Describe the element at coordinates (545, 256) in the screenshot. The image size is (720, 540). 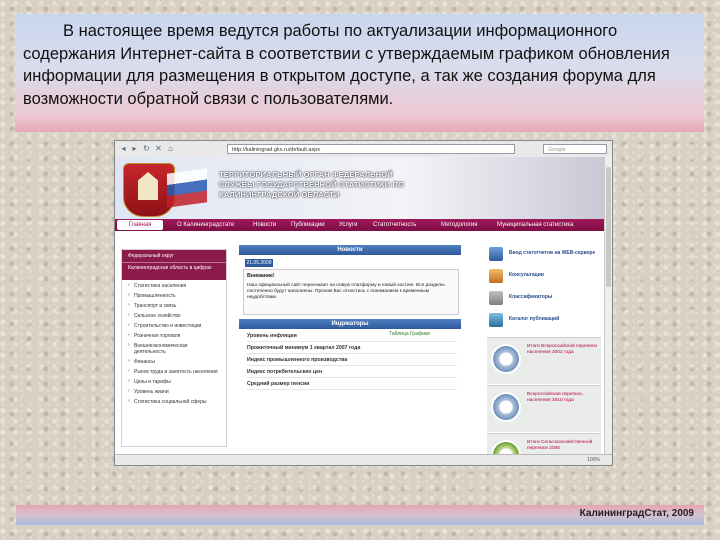
I see `right-link: Ввод статотчетов на WEB-сервере` at that location.